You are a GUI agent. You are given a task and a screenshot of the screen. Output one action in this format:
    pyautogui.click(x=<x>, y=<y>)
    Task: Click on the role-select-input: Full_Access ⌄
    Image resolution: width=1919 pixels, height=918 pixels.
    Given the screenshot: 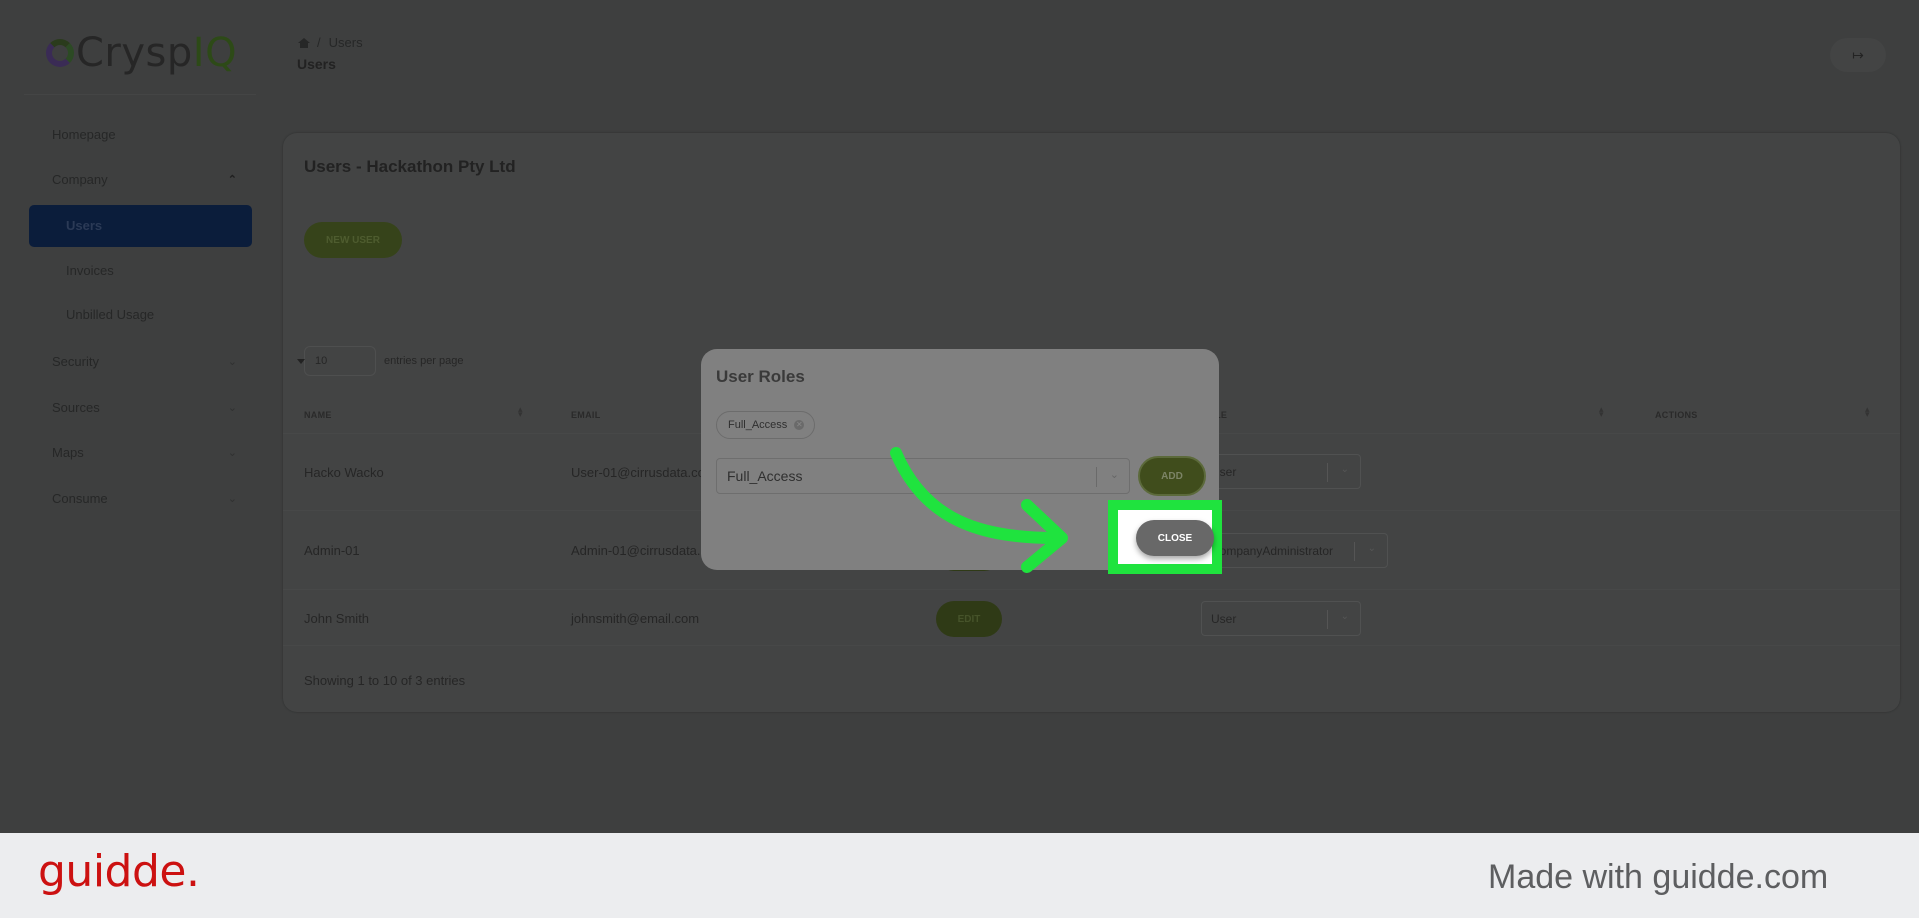 What is the action you would take?
    pyautogui.click(x=923, y=476)
    